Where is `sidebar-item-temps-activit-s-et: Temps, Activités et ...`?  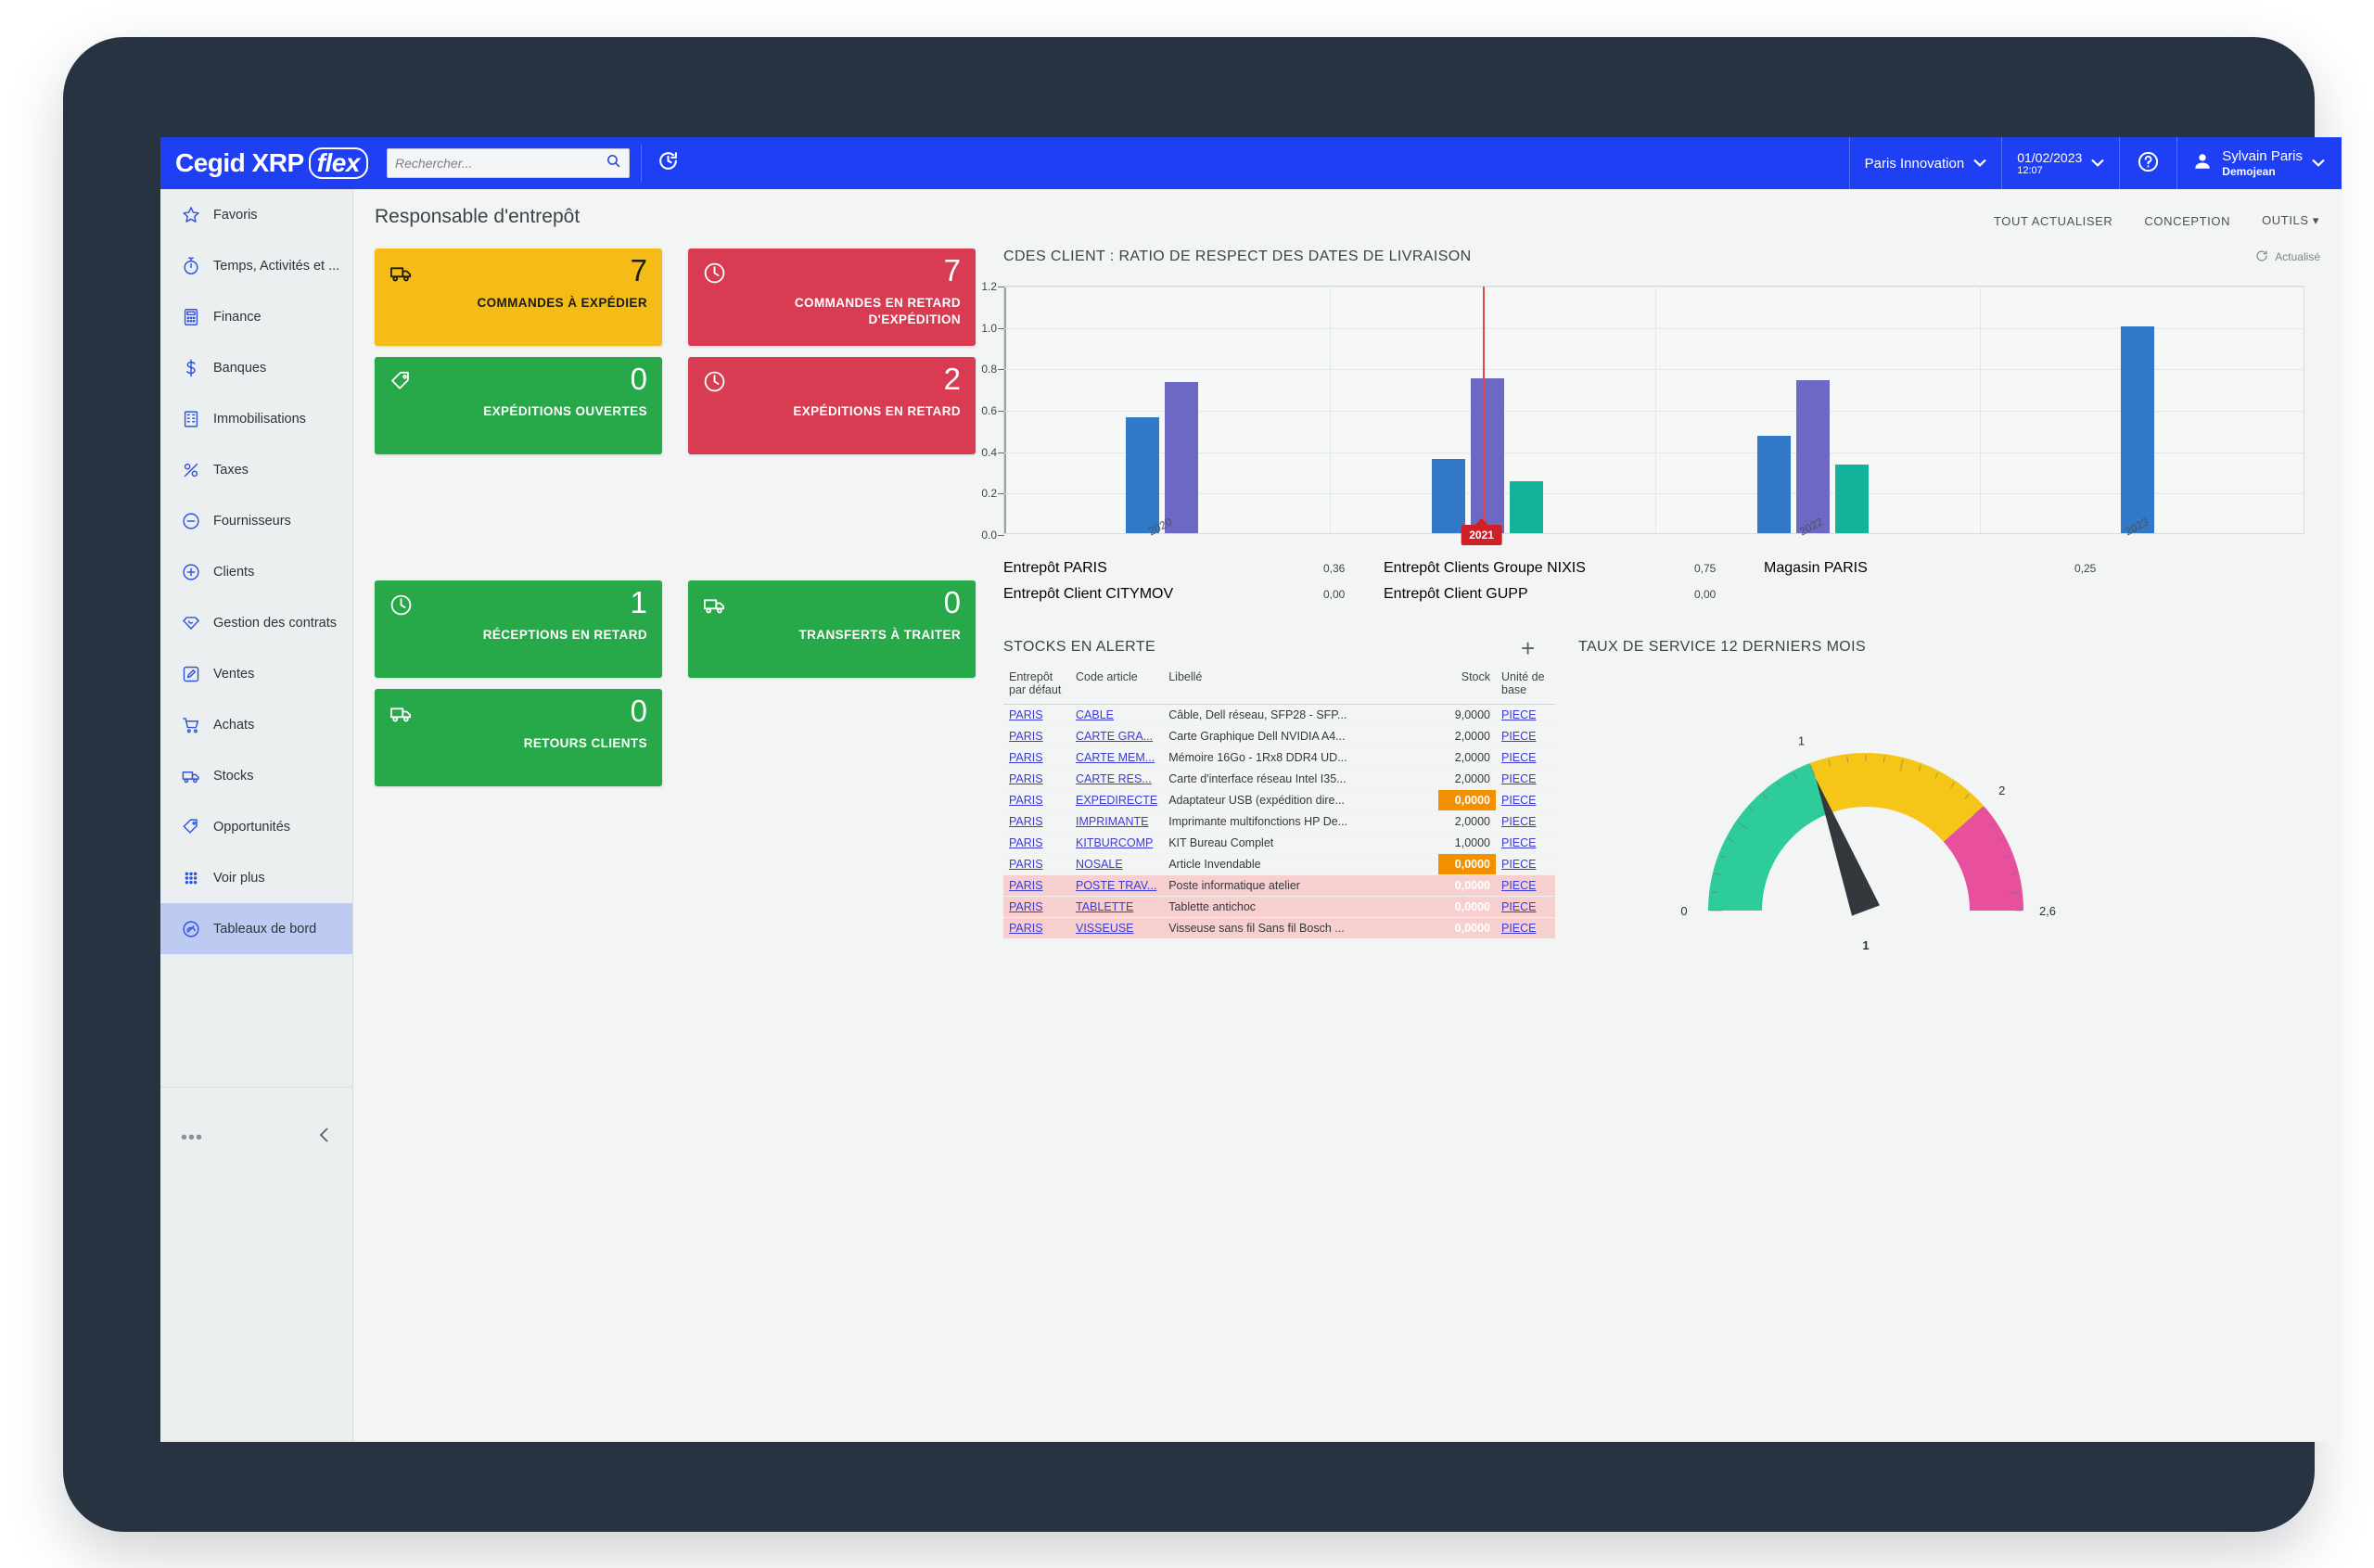 sidebar-item-temps-activit-s-et: Temps, Activités et ... is located at coordinates (256, 265).